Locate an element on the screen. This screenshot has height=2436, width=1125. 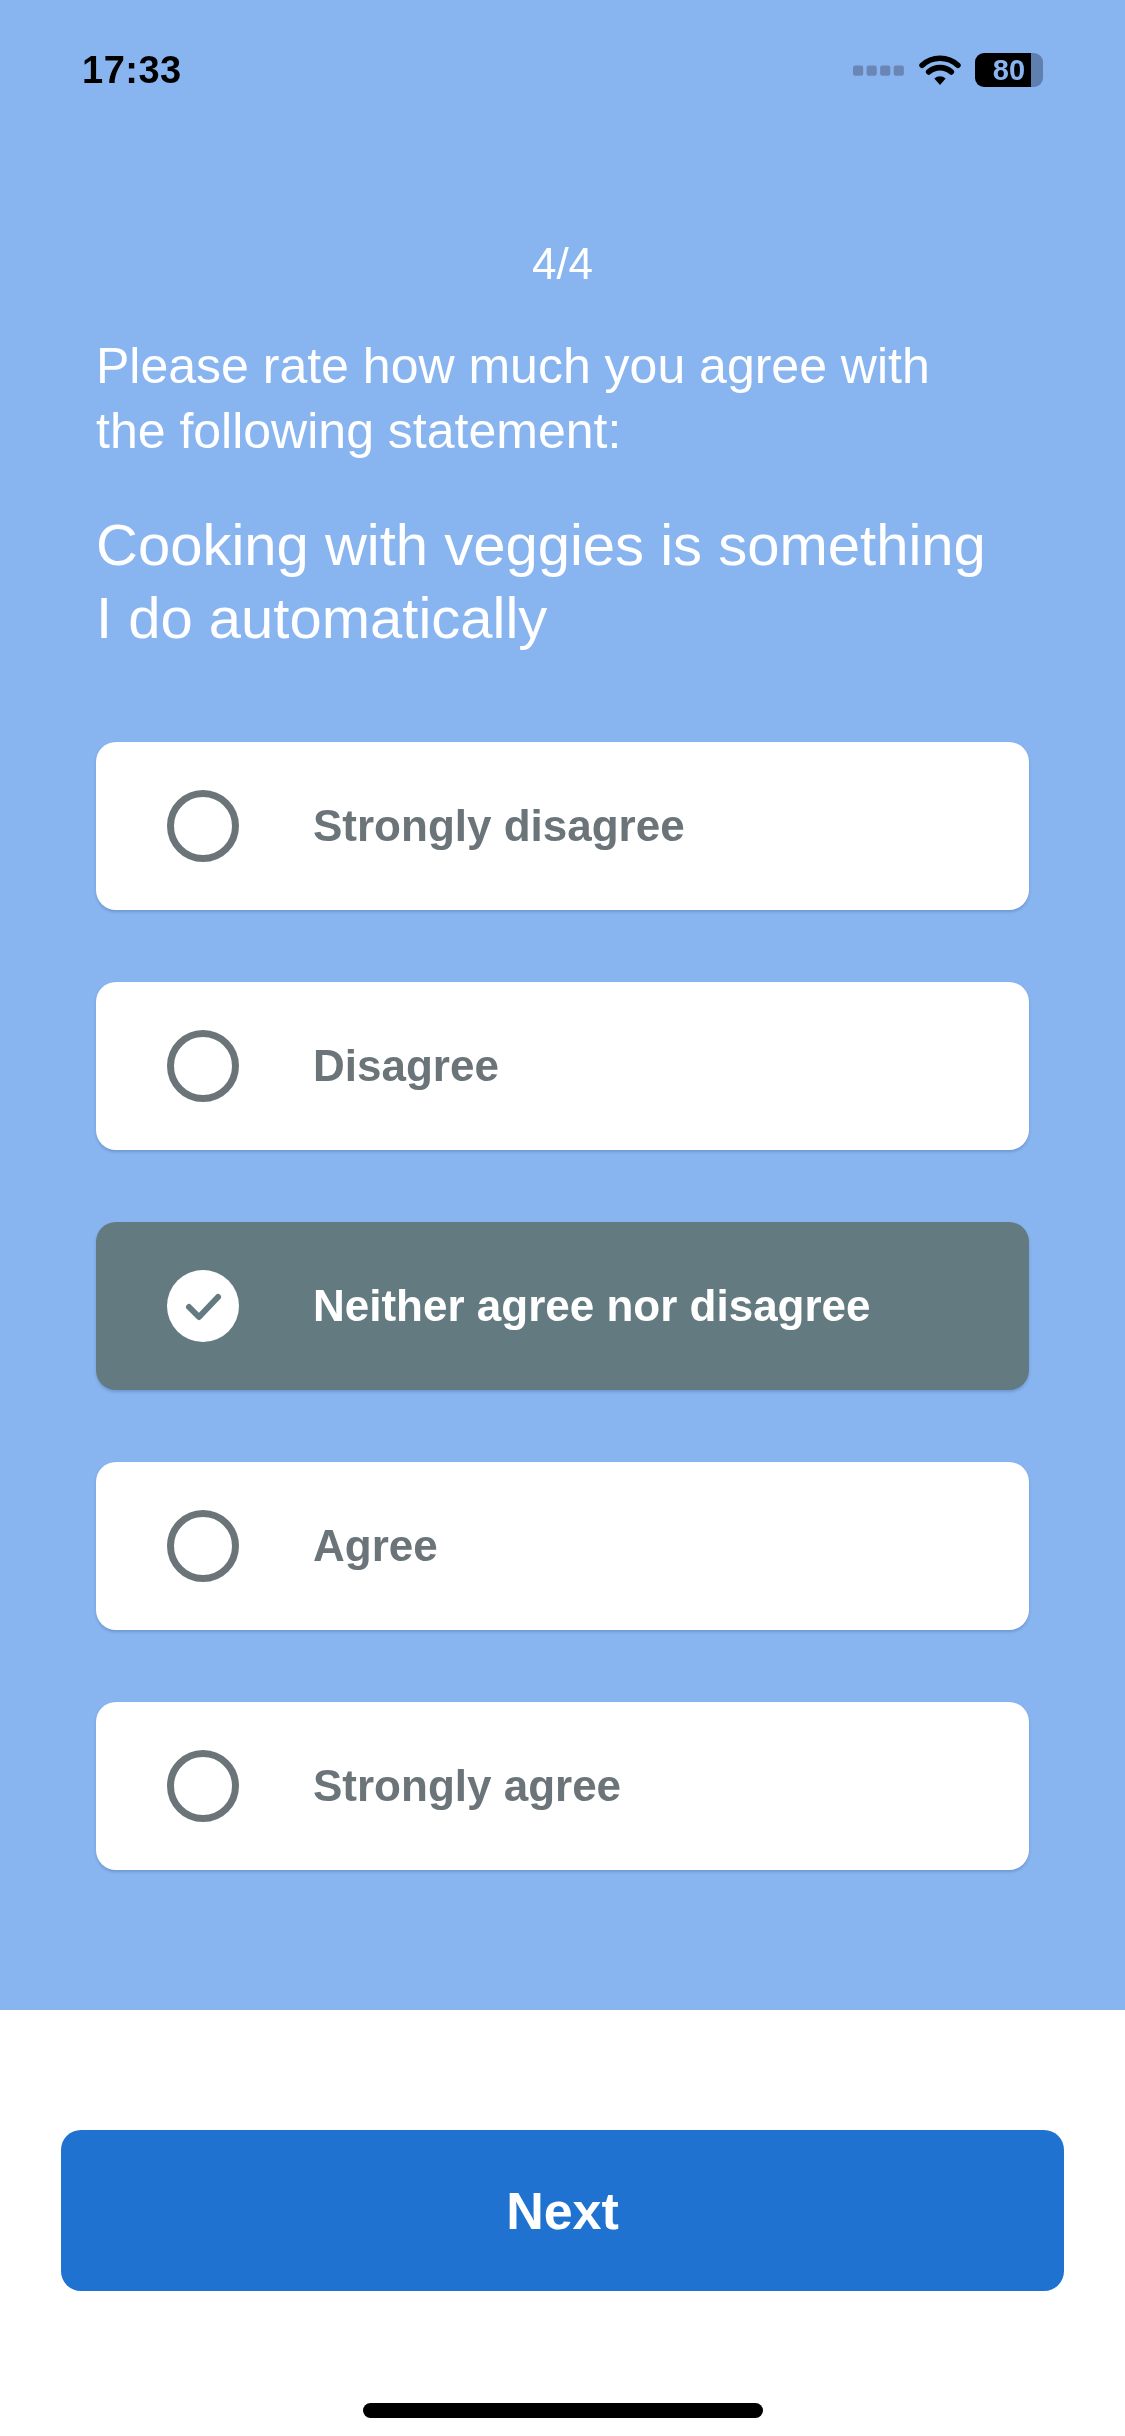
progress-counter: 4/4 is located at coordinates (562, 264).